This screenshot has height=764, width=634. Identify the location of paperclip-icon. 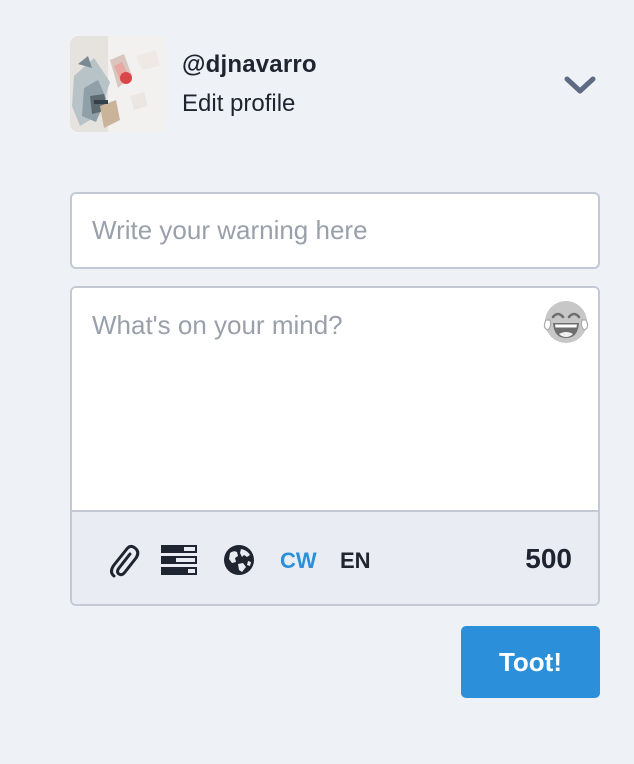
(125, 561).